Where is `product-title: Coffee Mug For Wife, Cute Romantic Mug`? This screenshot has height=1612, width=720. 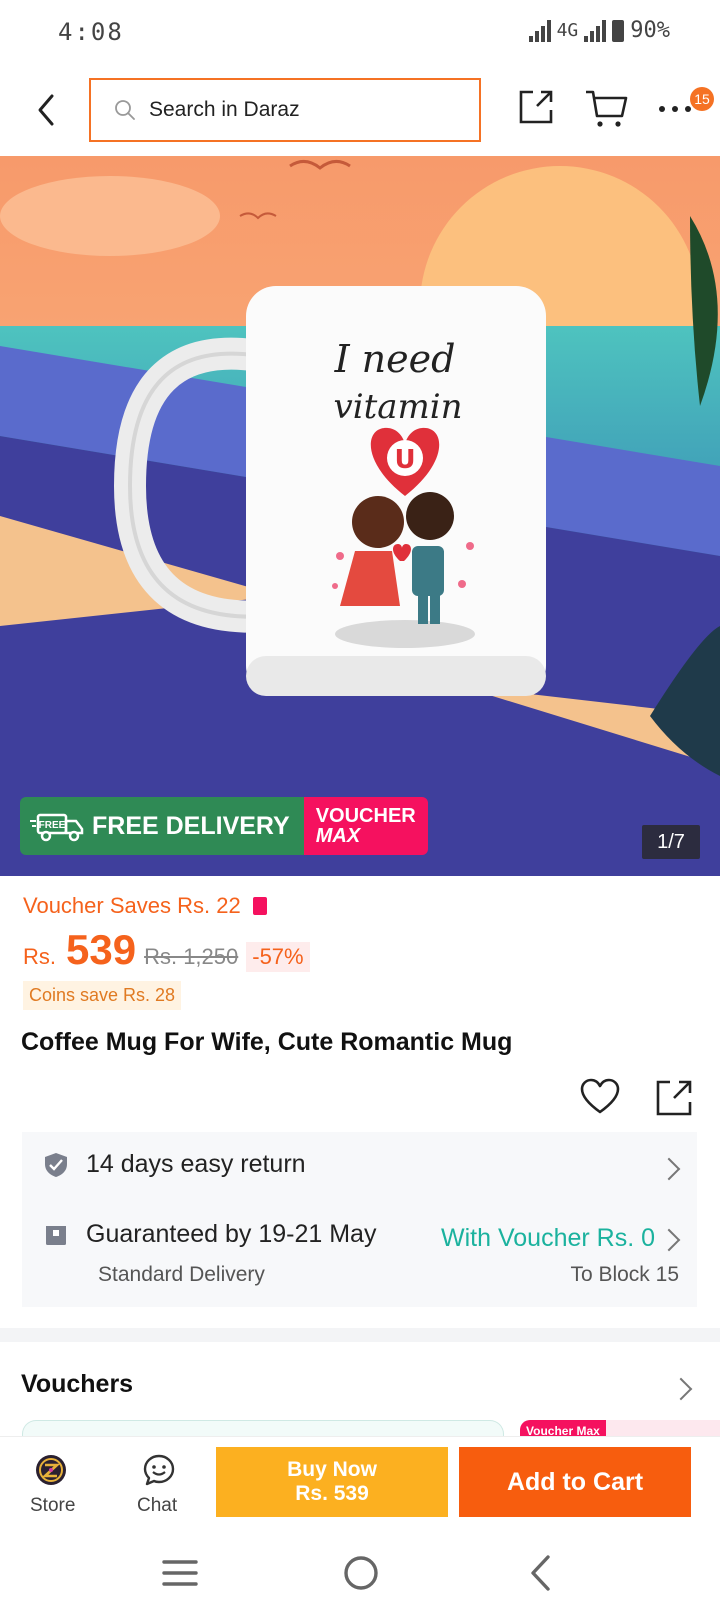 product-title: Coffee Mug For Wife, Cute Romantic Mug is located at coordinates (267, 1042).